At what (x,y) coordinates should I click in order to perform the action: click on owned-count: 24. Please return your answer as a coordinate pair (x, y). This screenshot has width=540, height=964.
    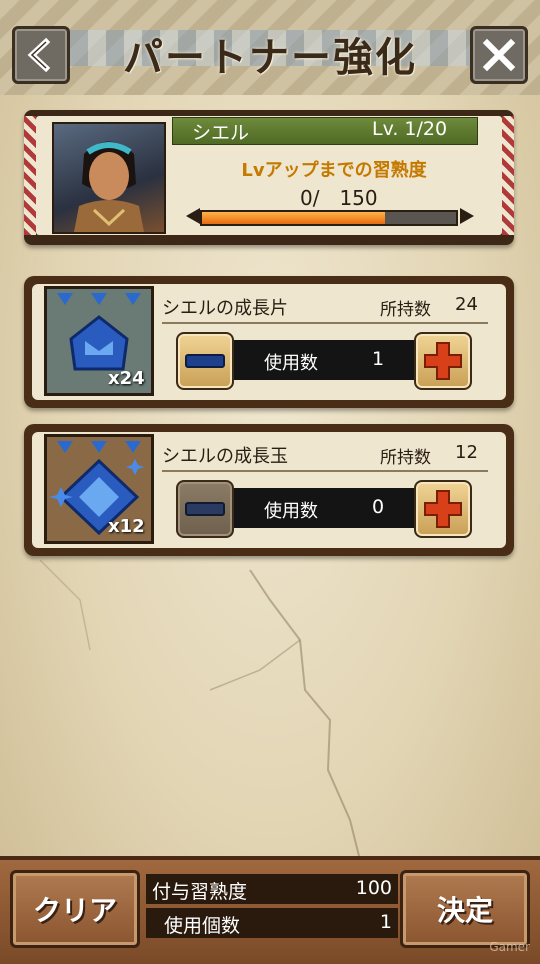
    Looking at the image, I should click on (466, 304).